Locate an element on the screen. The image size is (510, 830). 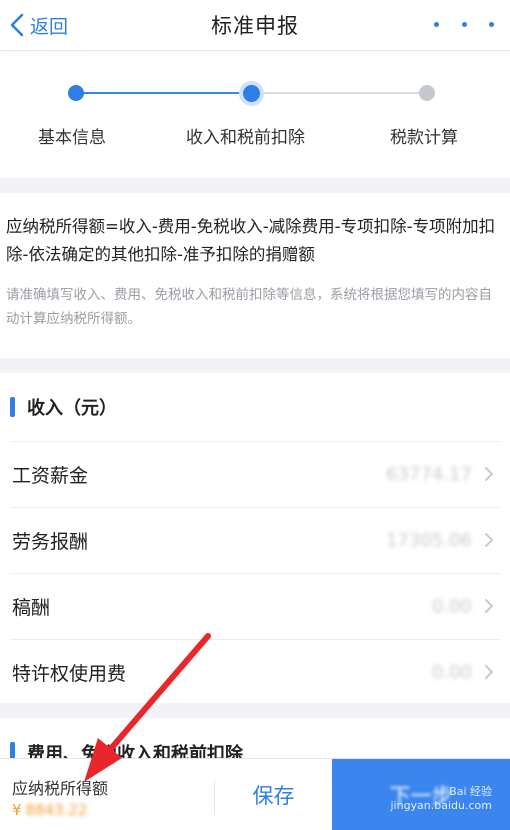
watermark: Bai 经验 jingyan.baidu.com is located at coordinates (432, 805).